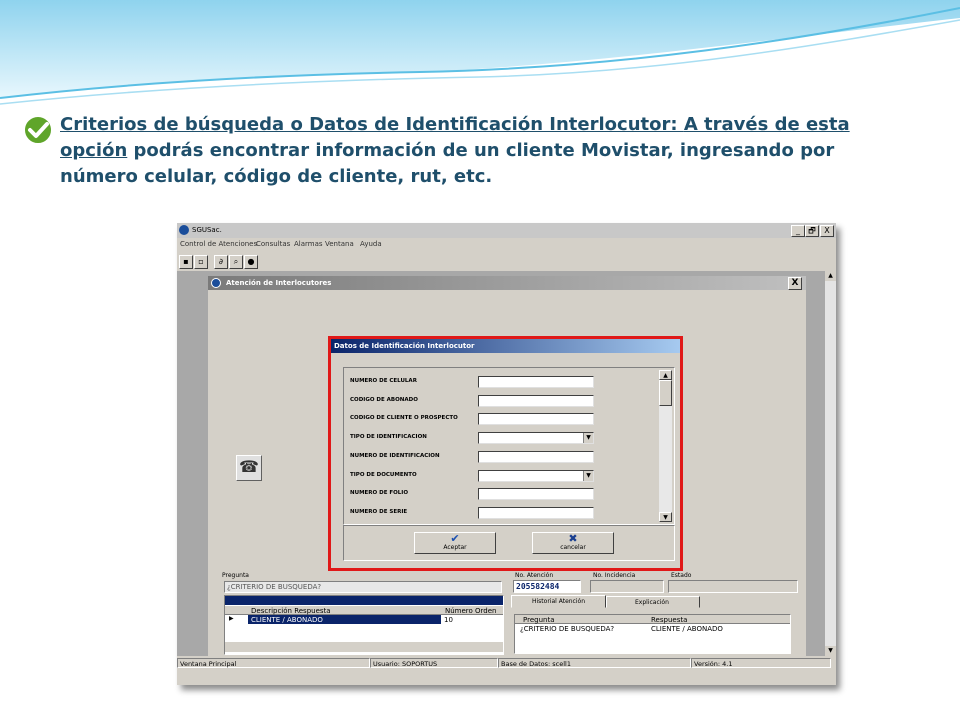  I want to click on window-logo-icon, so click(216, 283).